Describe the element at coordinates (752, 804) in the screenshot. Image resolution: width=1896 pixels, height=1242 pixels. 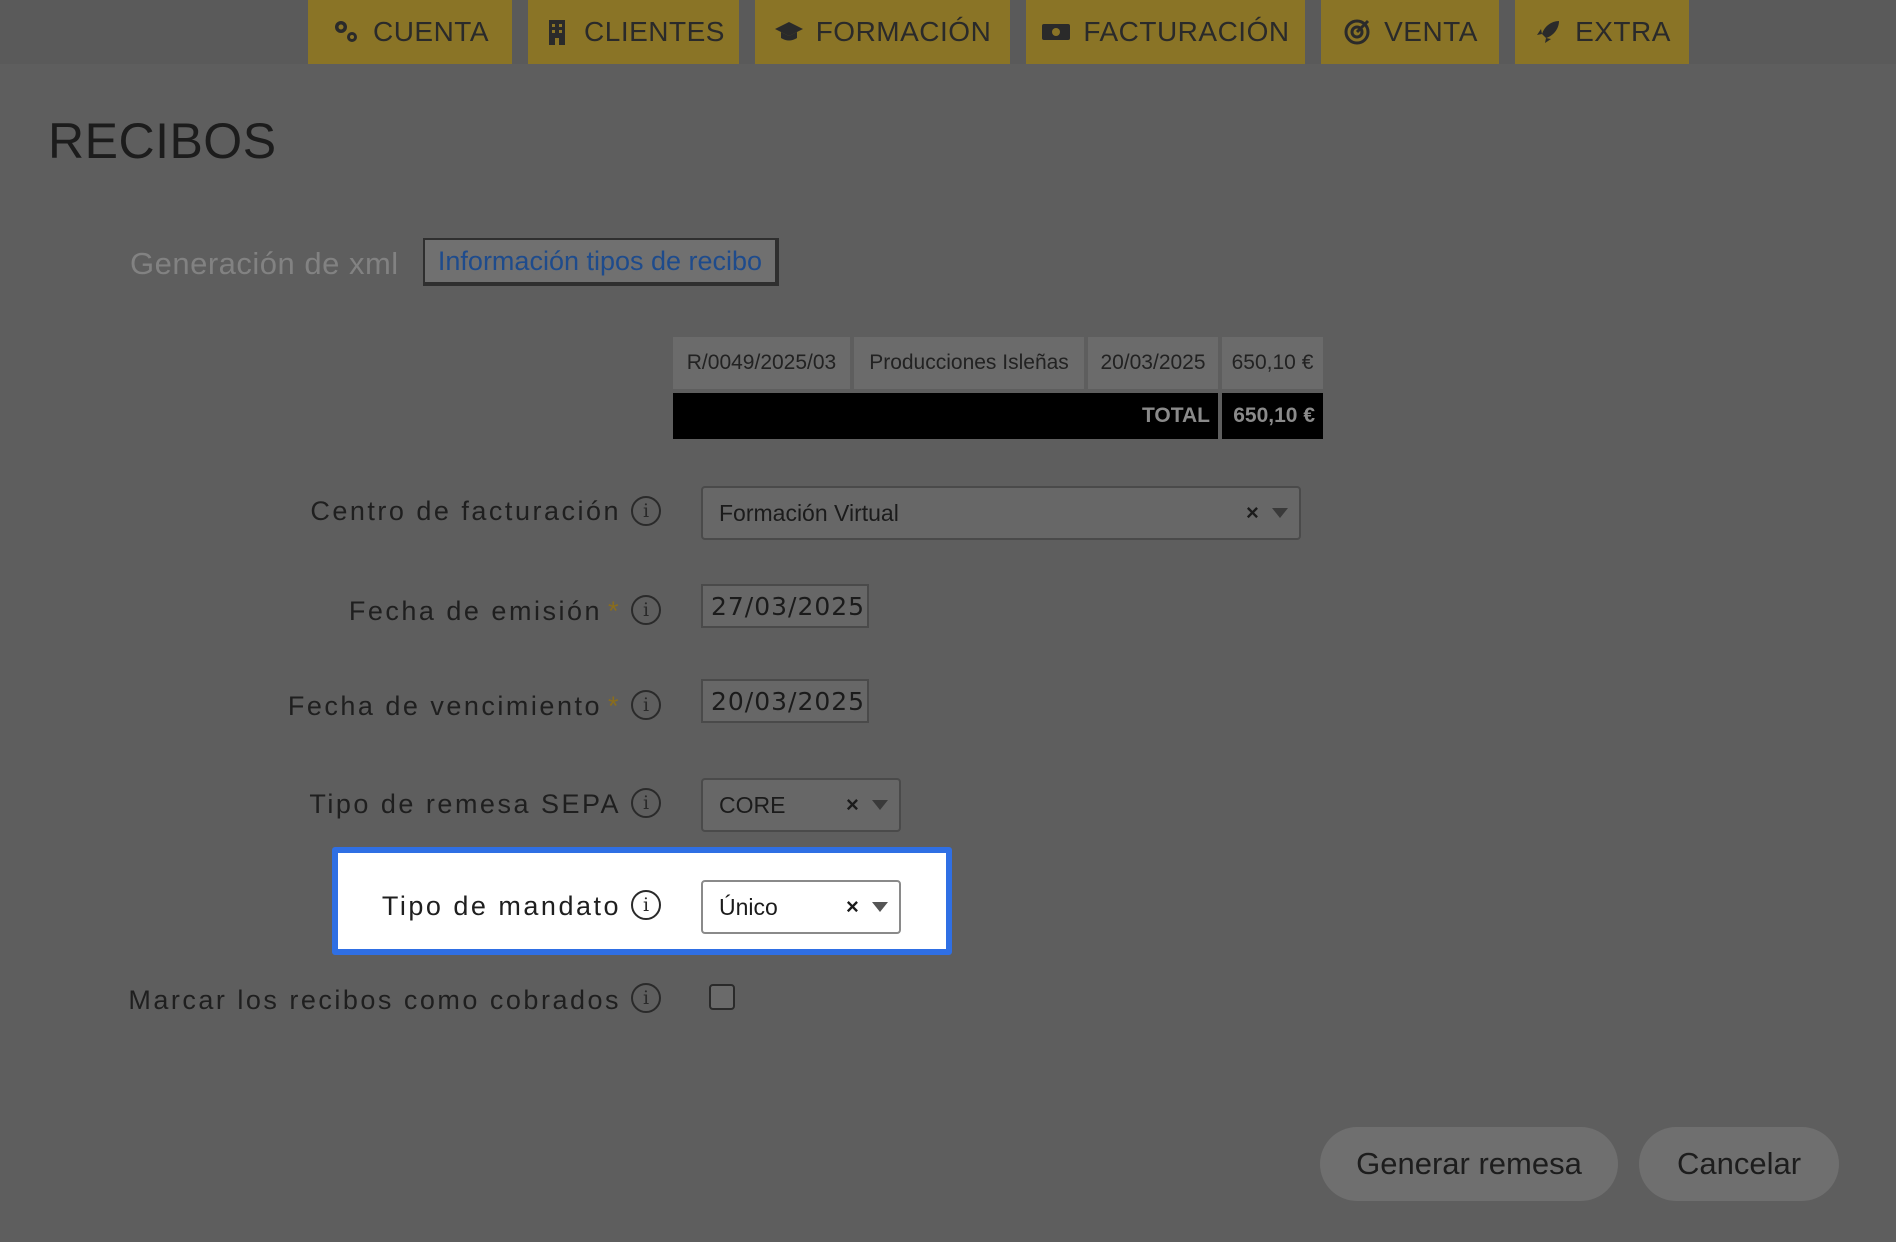
I see `remesa-value: CORE` at that location.